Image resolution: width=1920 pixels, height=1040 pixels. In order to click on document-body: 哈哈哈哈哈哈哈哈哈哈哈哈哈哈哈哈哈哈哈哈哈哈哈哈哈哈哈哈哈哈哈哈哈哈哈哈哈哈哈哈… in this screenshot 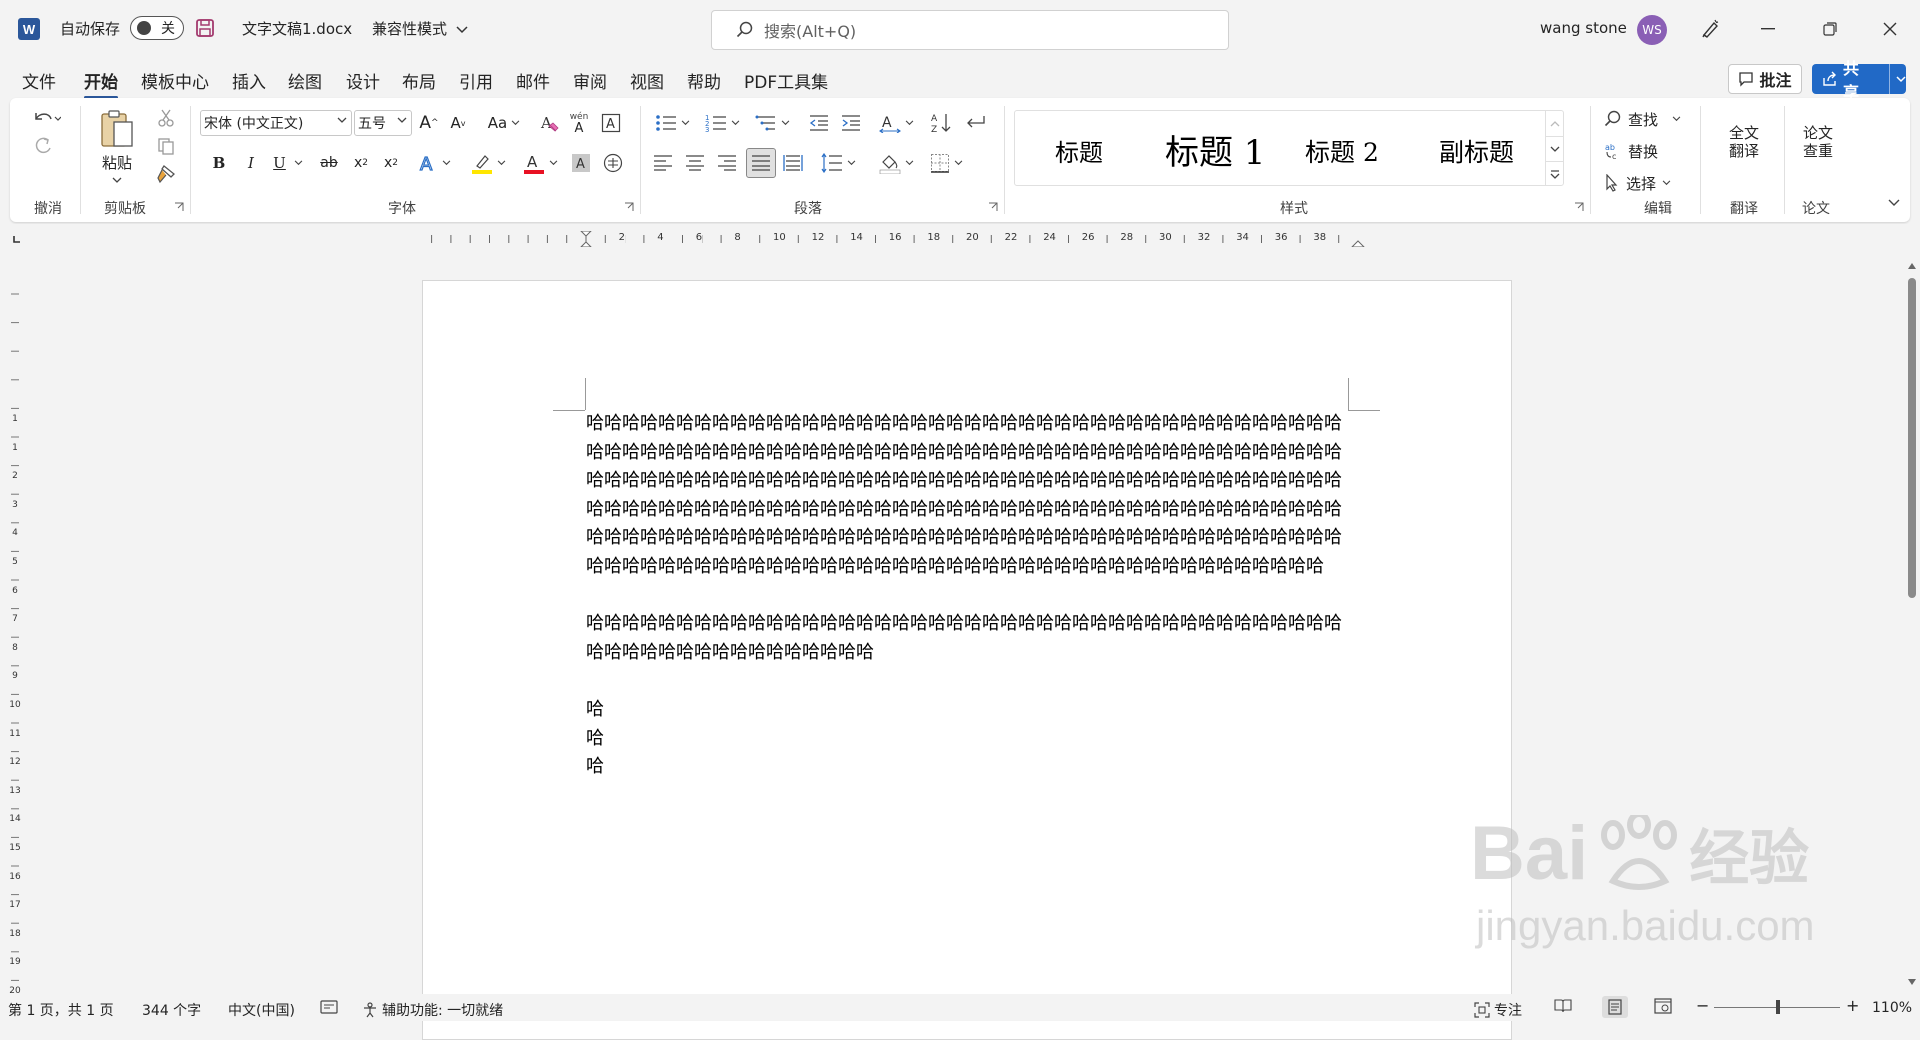, I will do `click(967, 596)`.